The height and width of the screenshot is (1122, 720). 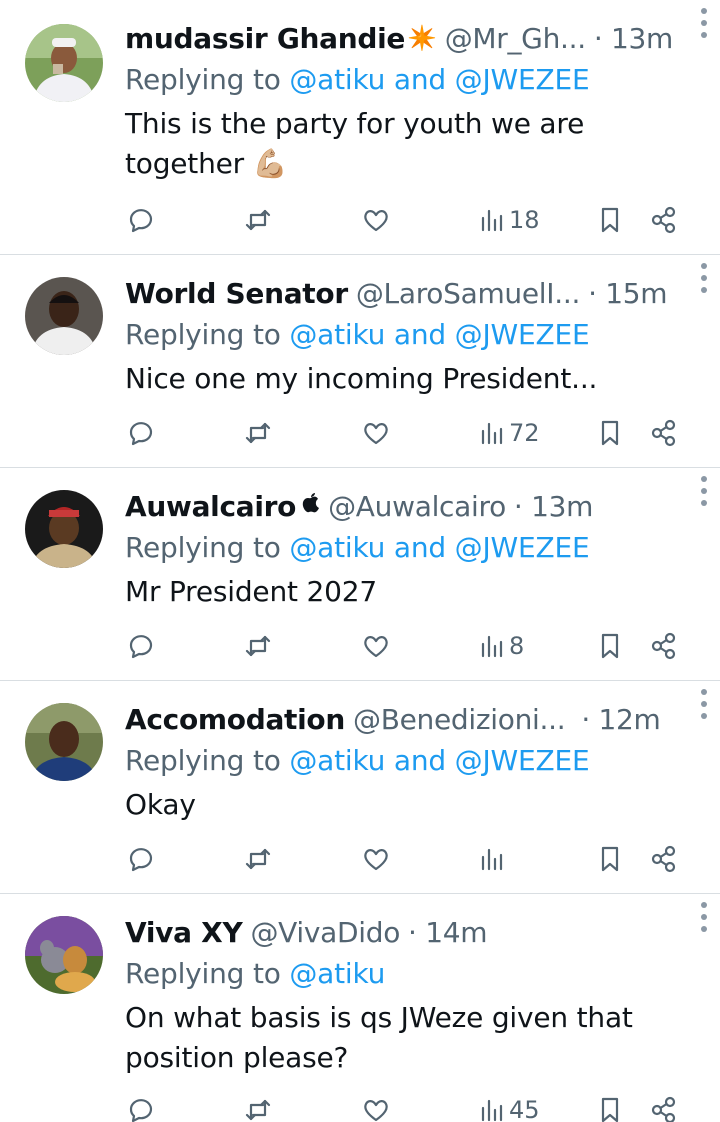 What do you see at coordinates (337, 973) in the screenshot?
I see `mention-link: @atiku` at bounding box center [337, 973].